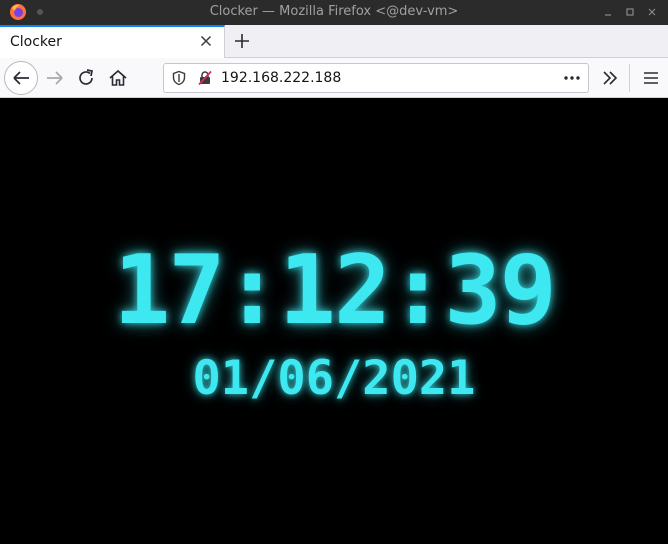 The width and height of the screenshot is (668, 544). What do you see at coordinates (205, 78) in the screenshot?
I see `insecure-lock-icon` at bounding box center [205, 78].